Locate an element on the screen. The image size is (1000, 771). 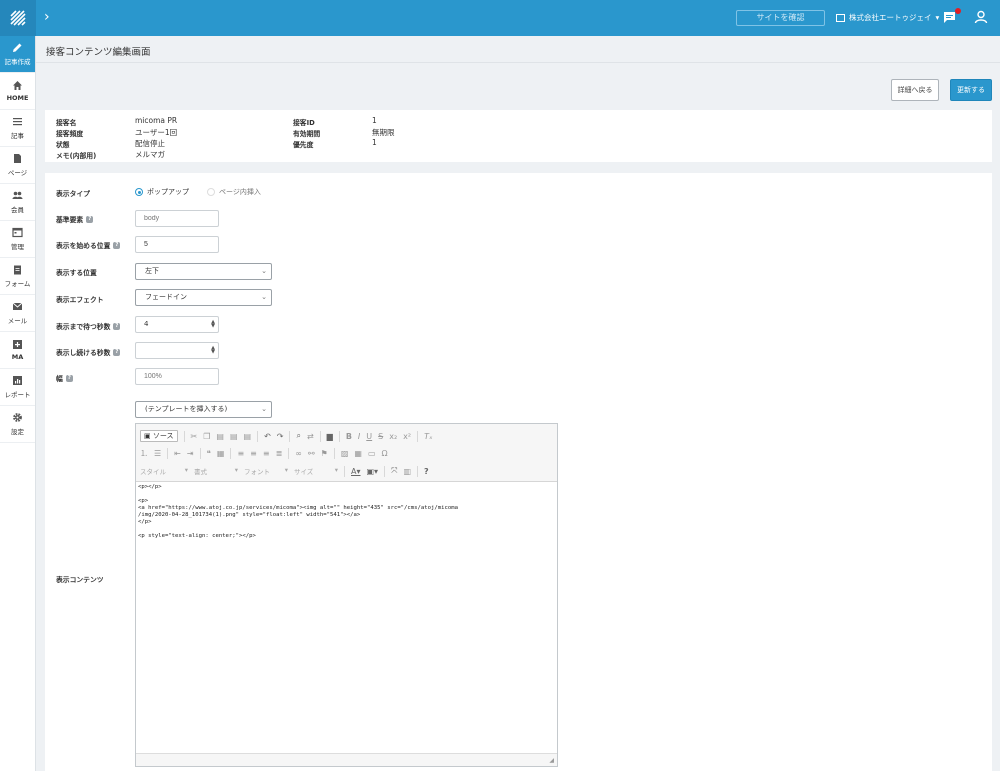
format-combo: 書式 ▾ is located at coordinates (216, 471).